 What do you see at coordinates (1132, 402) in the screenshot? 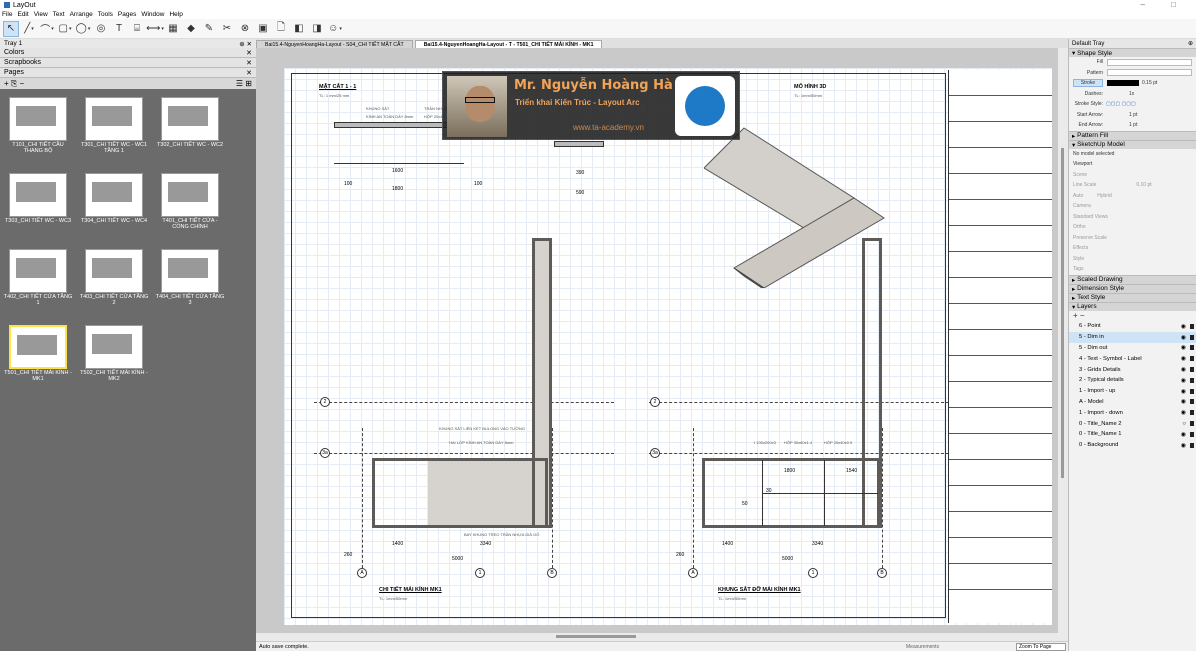
I see `layer-row: A - Model ◉` at bounding box center [1132, 402].